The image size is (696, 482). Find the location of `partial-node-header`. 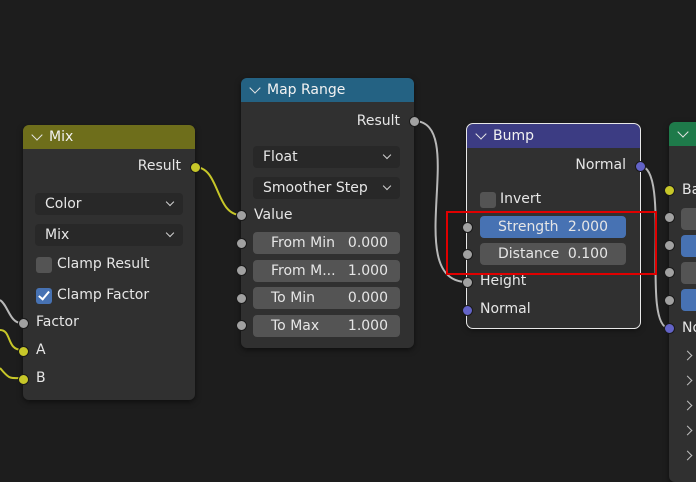

partial-node-header is located at coordinates (682, 134).